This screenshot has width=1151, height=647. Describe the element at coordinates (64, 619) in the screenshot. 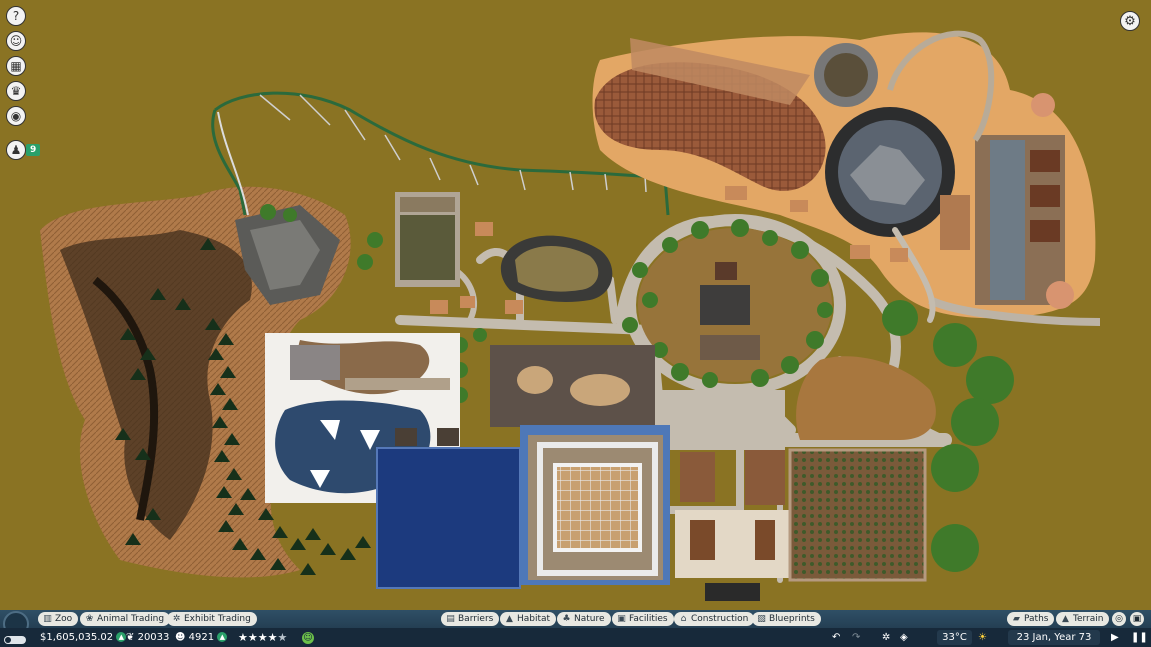

I see `tab-label: Zoo` at that location.